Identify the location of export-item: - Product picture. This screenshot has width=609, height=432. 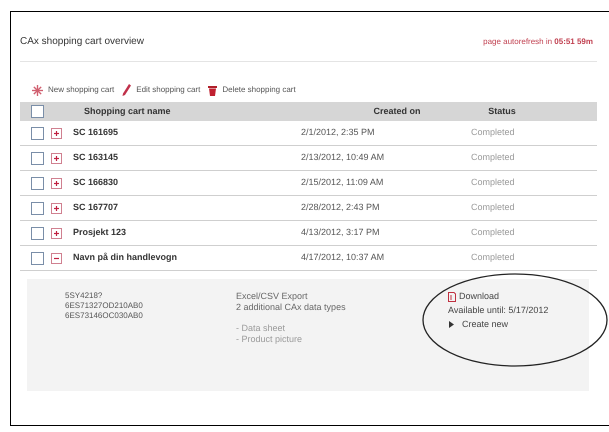
(270, 339).